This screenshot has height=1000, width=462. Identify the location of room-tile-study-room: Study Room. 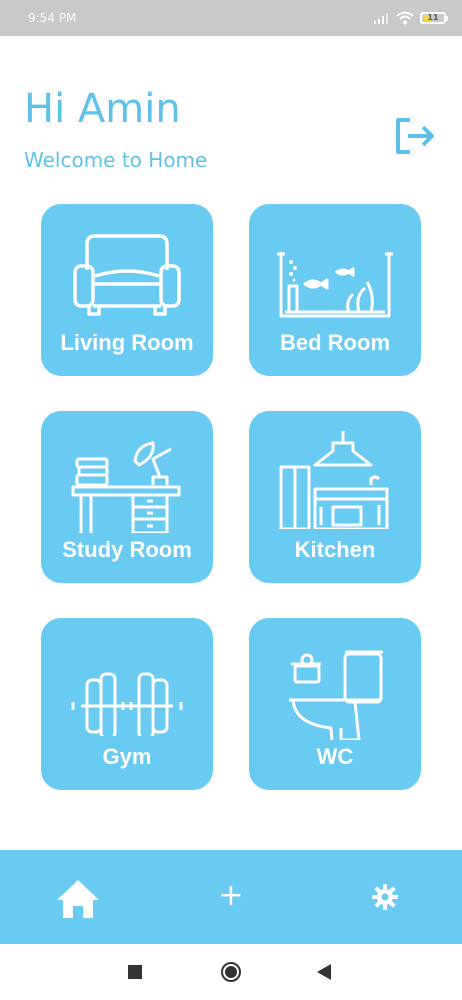
(127, 497).